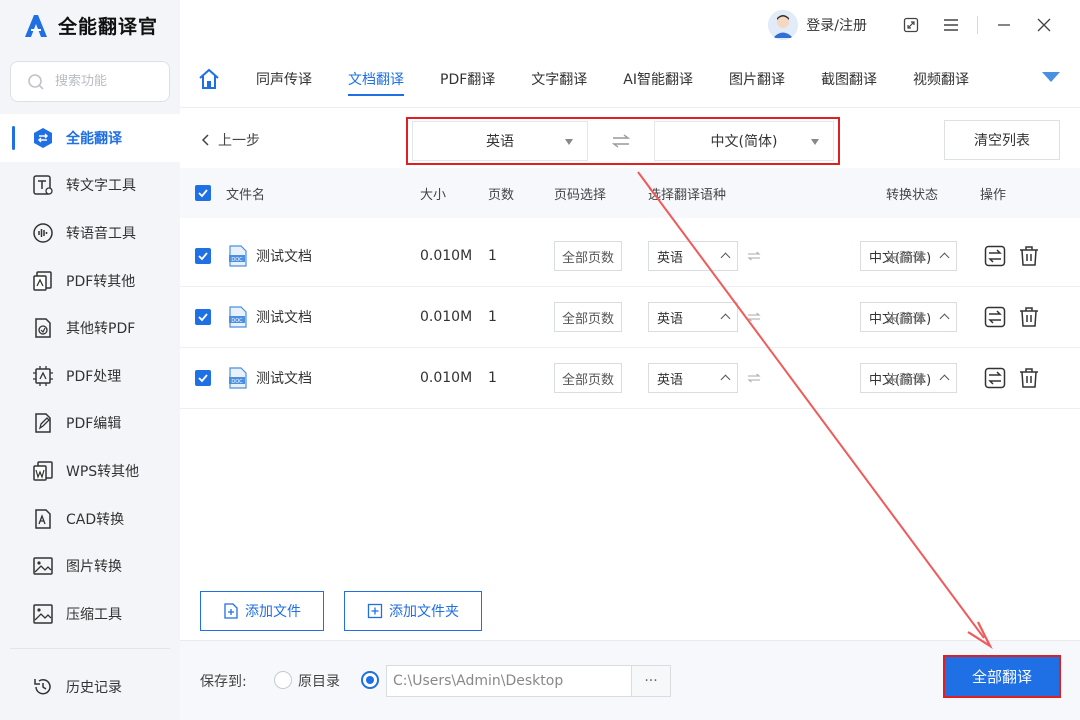  I want to click on sidebar-item-label: PDF编辑, so click(94, 424).